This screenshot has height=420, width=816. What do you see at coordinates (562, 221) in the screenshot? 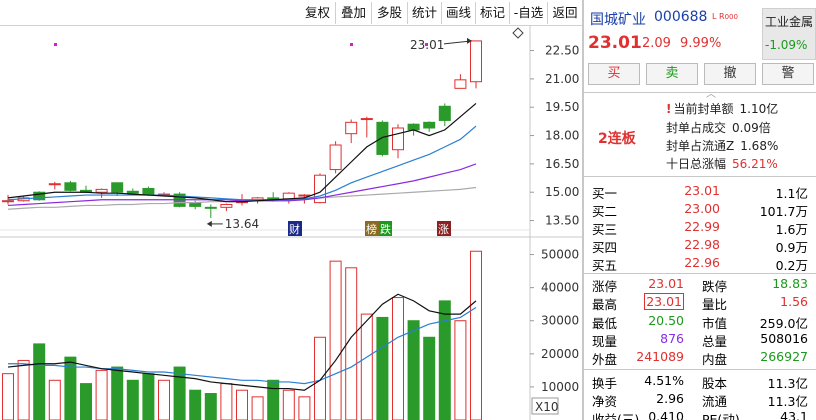
I see `price-axis-label: 13.50` at bounding box center [562, 221].